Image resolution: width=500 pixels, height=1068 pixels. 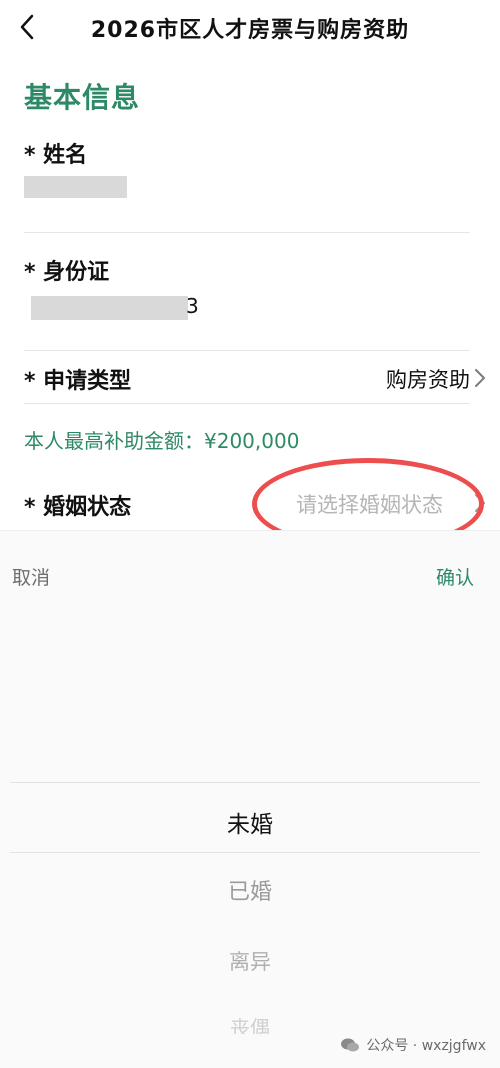 I want to click on picker-option-divorced: 离异, so click(x=250, y=961).